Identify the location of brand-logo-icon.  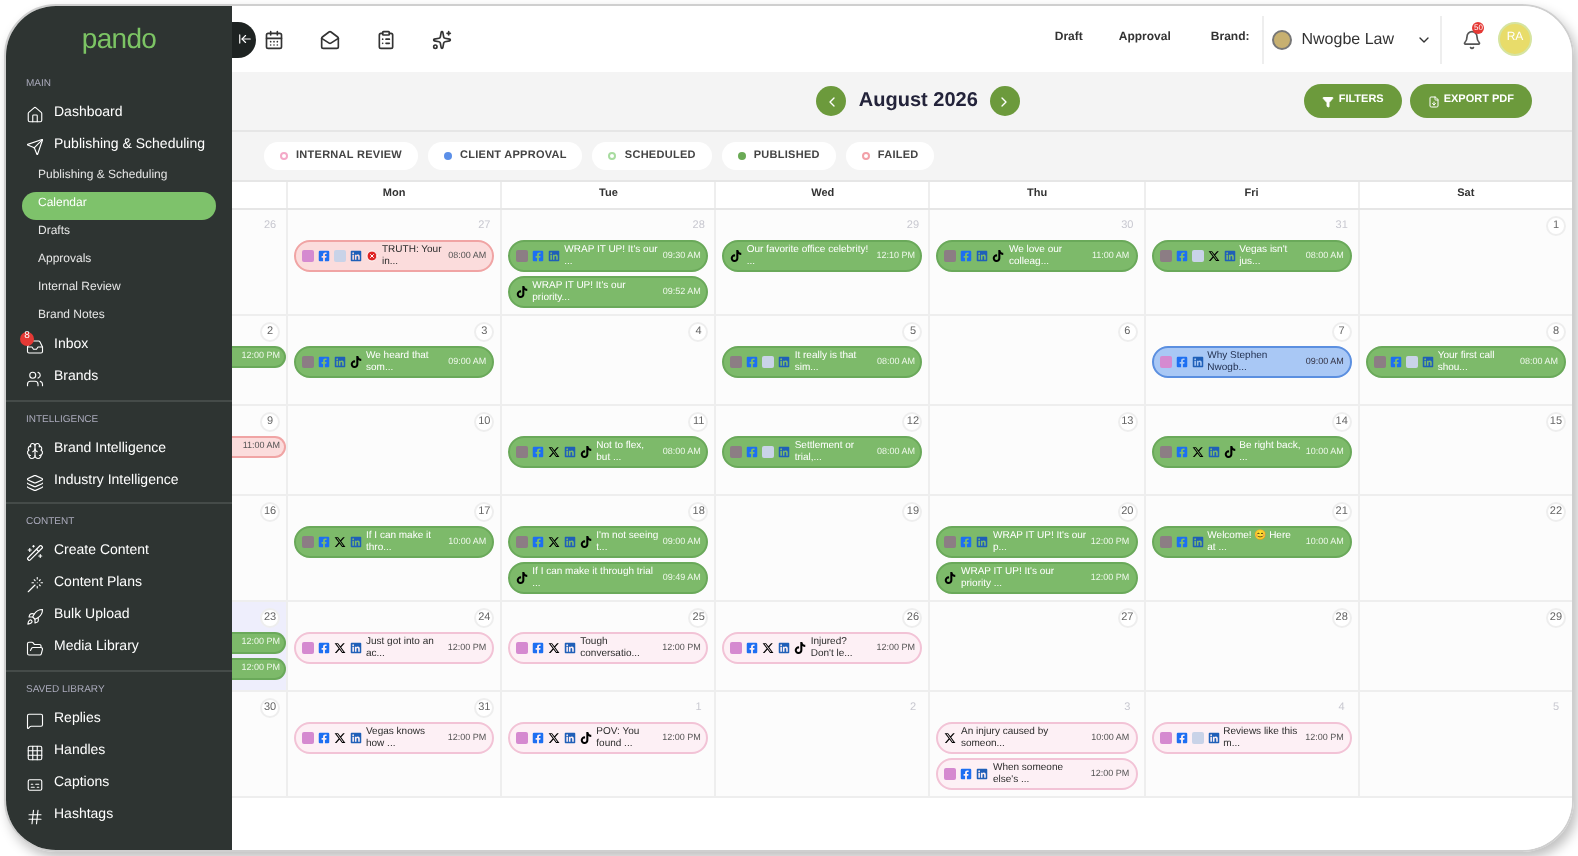
(1281, 39).